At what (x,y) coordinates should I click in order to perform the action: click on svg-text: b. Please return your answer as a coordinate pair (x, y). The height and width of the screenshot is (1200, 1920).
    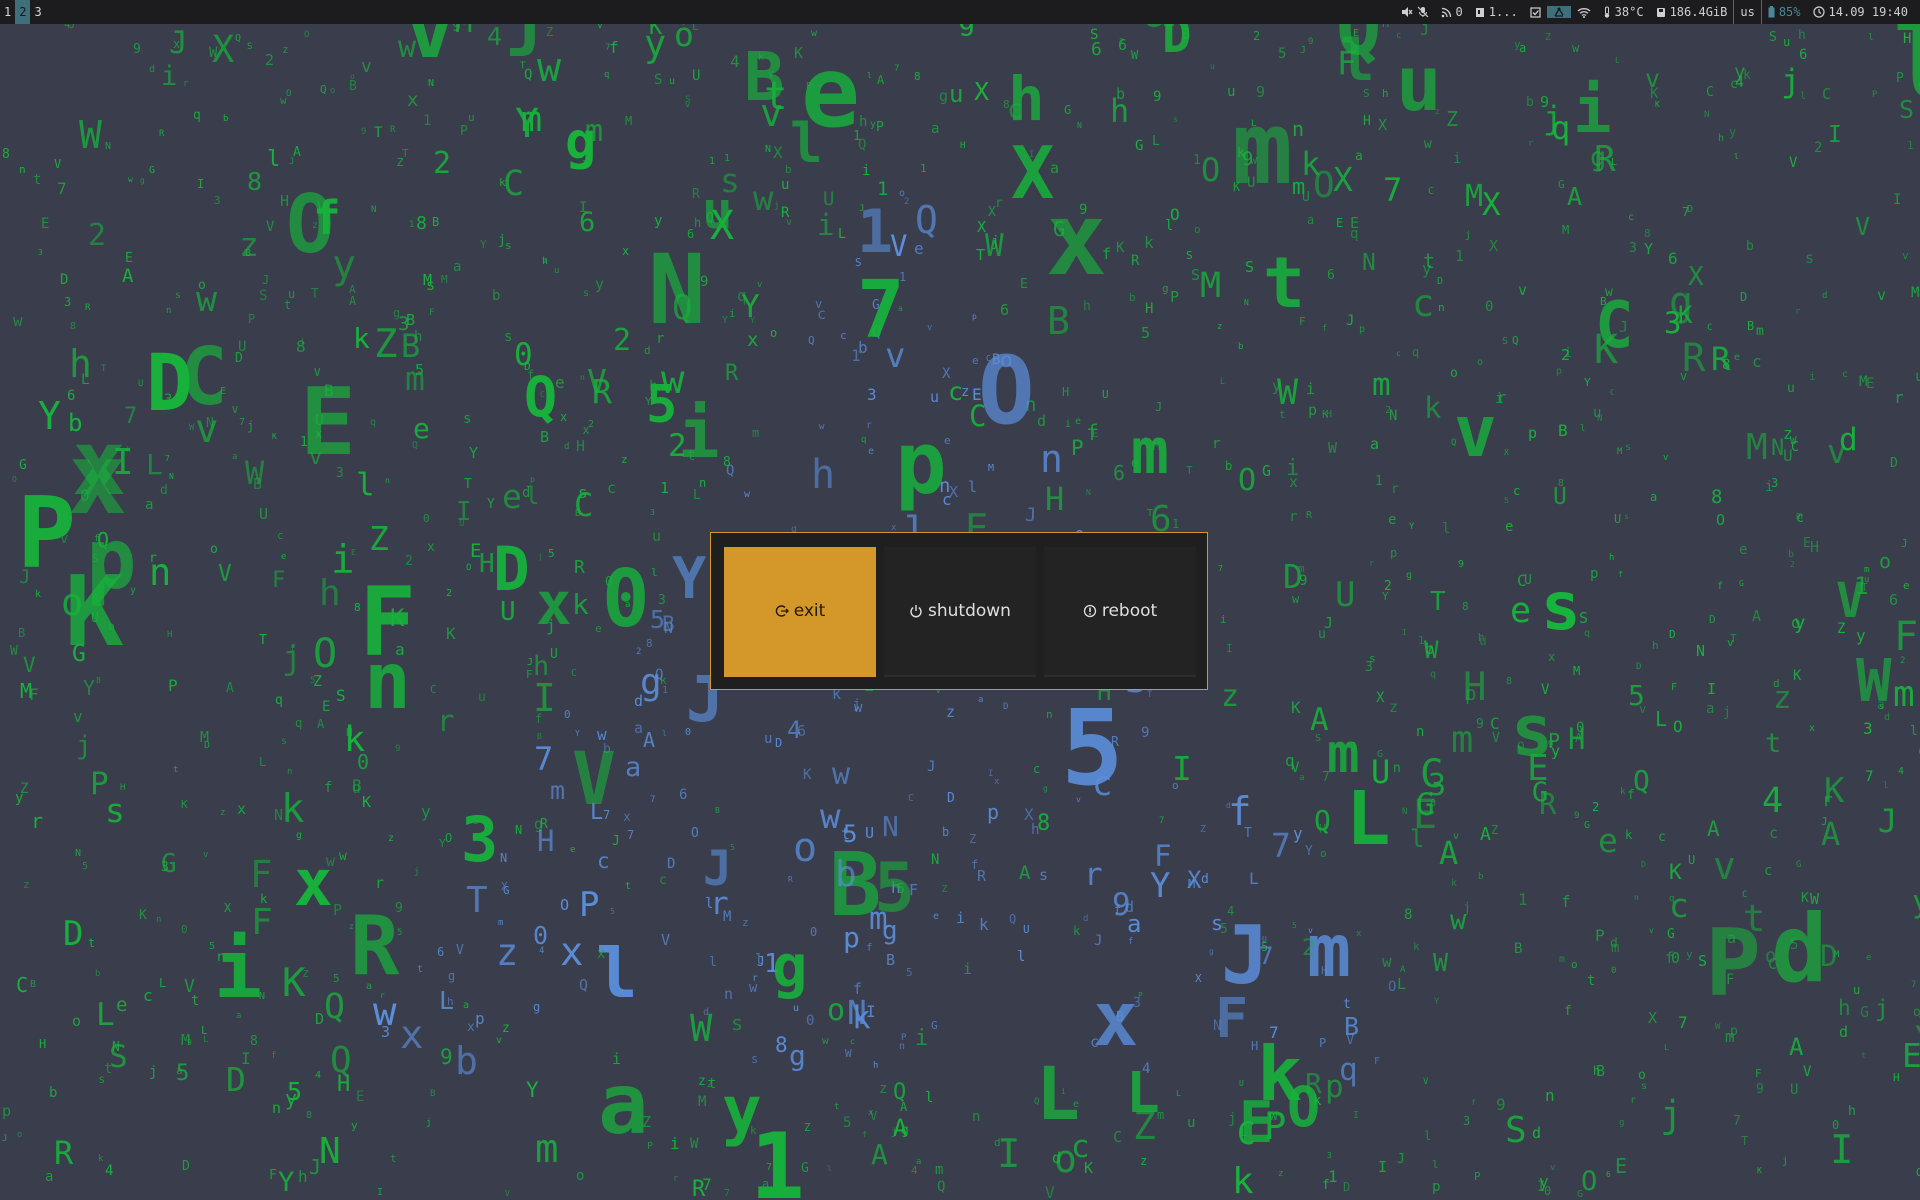
    Looking at the image, I should click on (466, 1061).